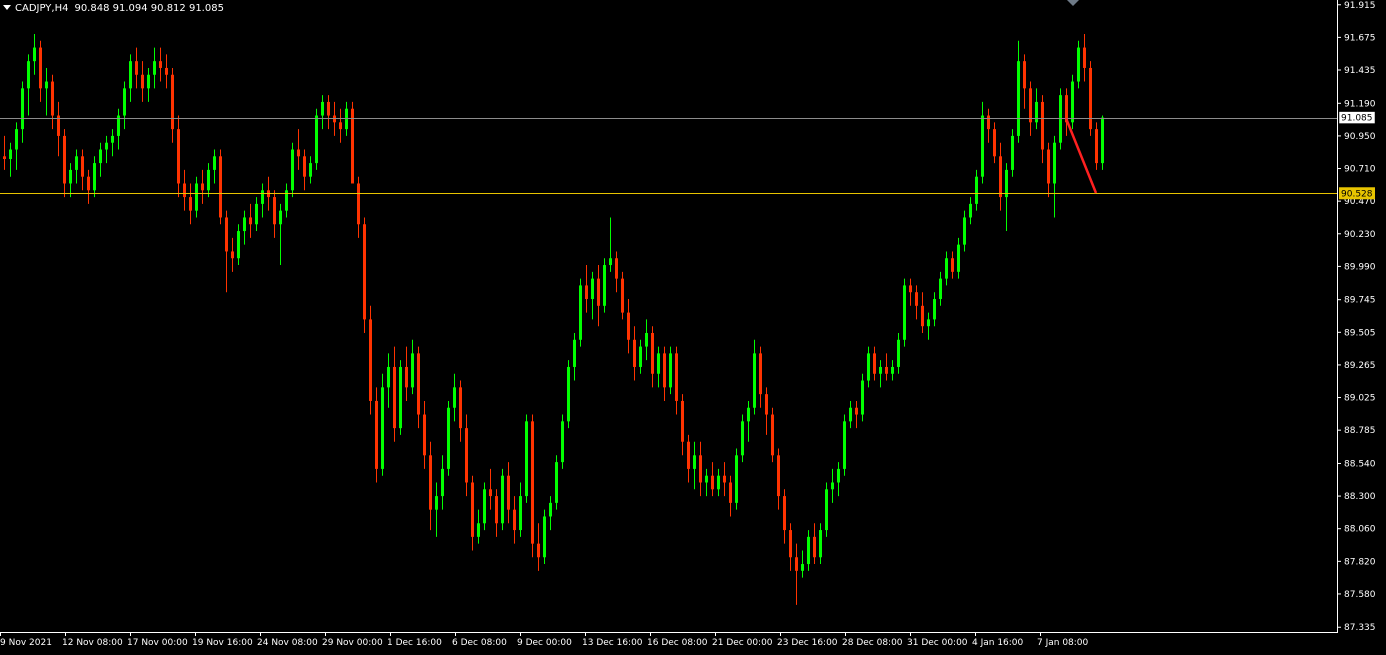 This screenshot has width=1386, height=655. I want to click on time-tick-label: 13 Dec 16:00, so click(612, 643).